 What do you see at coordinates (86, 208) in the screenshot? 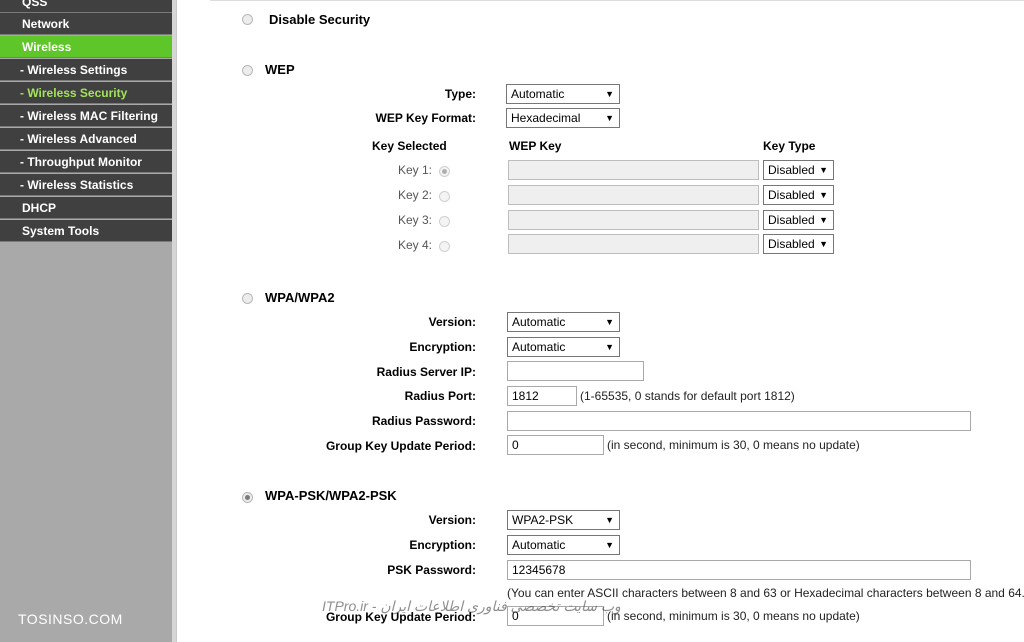
I see `nav-dhcp: DHCP` at bounding box center [86, 208].